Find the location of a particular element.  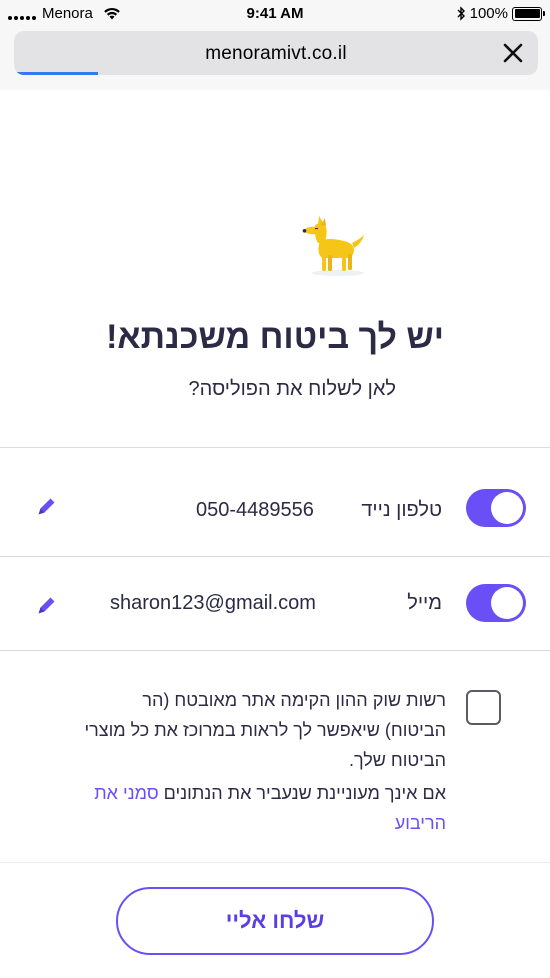

status-right: 100% is located at coordinates (501, 13).